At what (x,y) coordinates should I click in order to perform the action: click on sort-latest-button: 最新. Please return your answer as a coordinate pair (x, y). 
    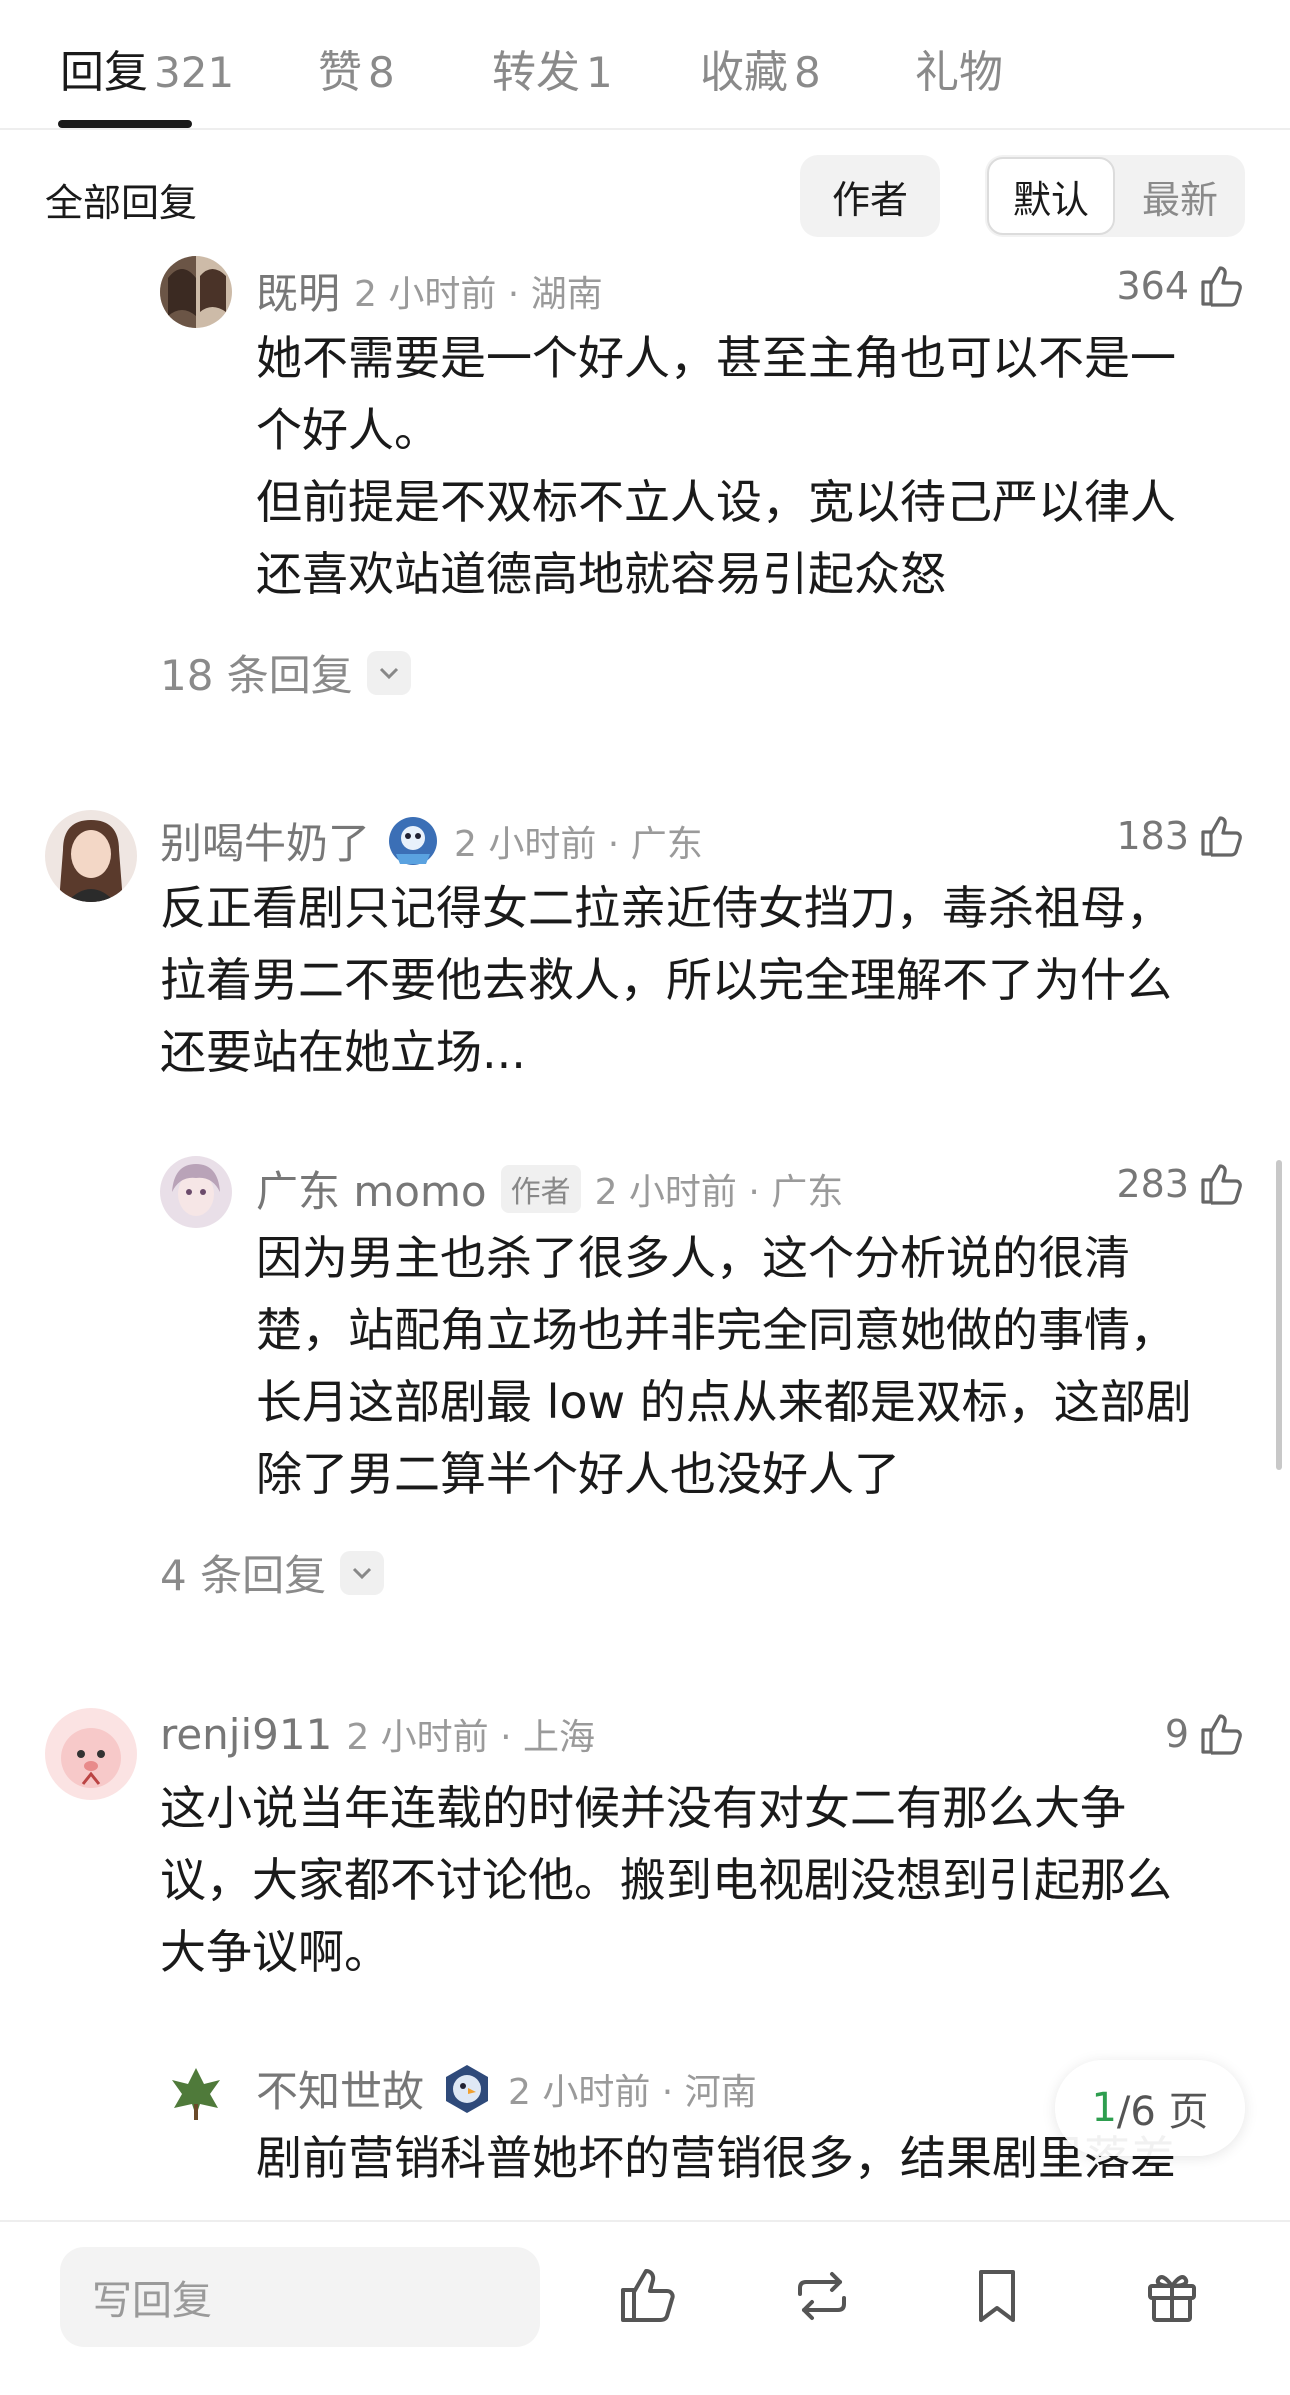
    Looking at the image, I should click on (1180, 196).